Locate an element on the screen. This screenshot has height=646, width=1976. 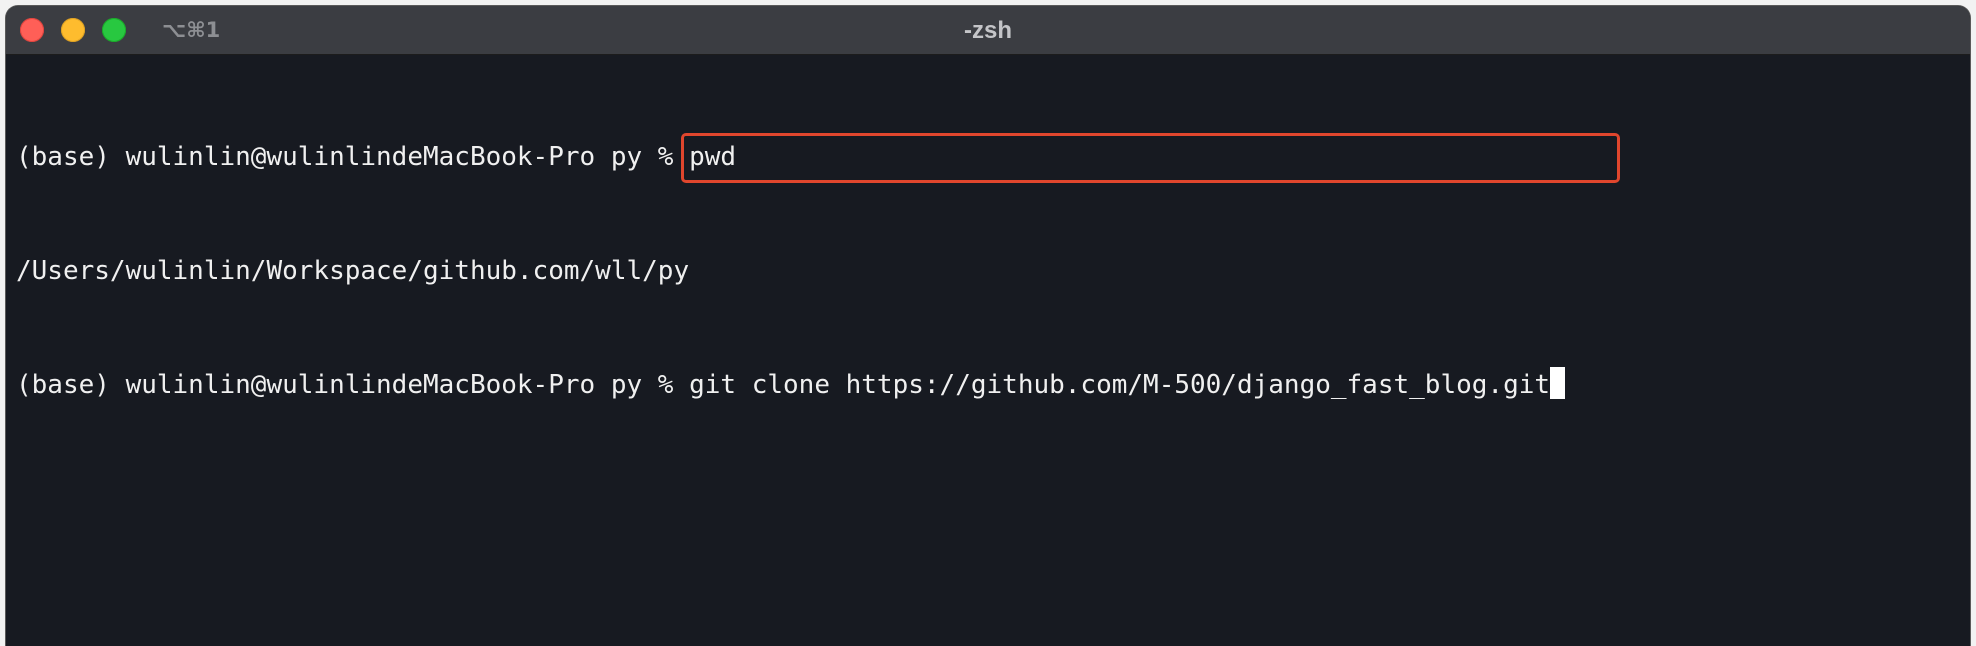
title-bar: ⌥⌘1 -zsh is located at coordinates (988, 30).